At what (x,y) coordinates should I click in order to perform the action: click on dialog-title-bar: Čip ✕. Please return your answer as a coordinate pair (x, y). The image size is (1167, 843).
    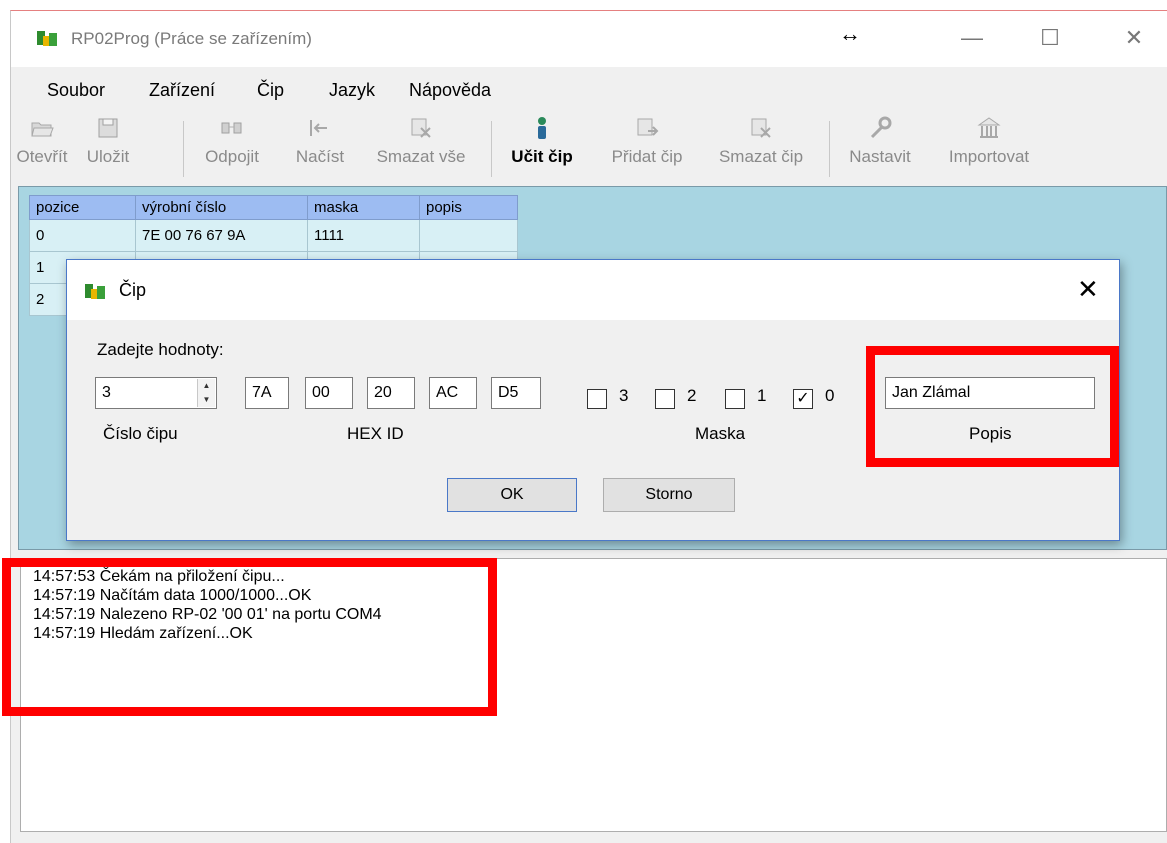
    Looking at the image, I should click on (593, 290).